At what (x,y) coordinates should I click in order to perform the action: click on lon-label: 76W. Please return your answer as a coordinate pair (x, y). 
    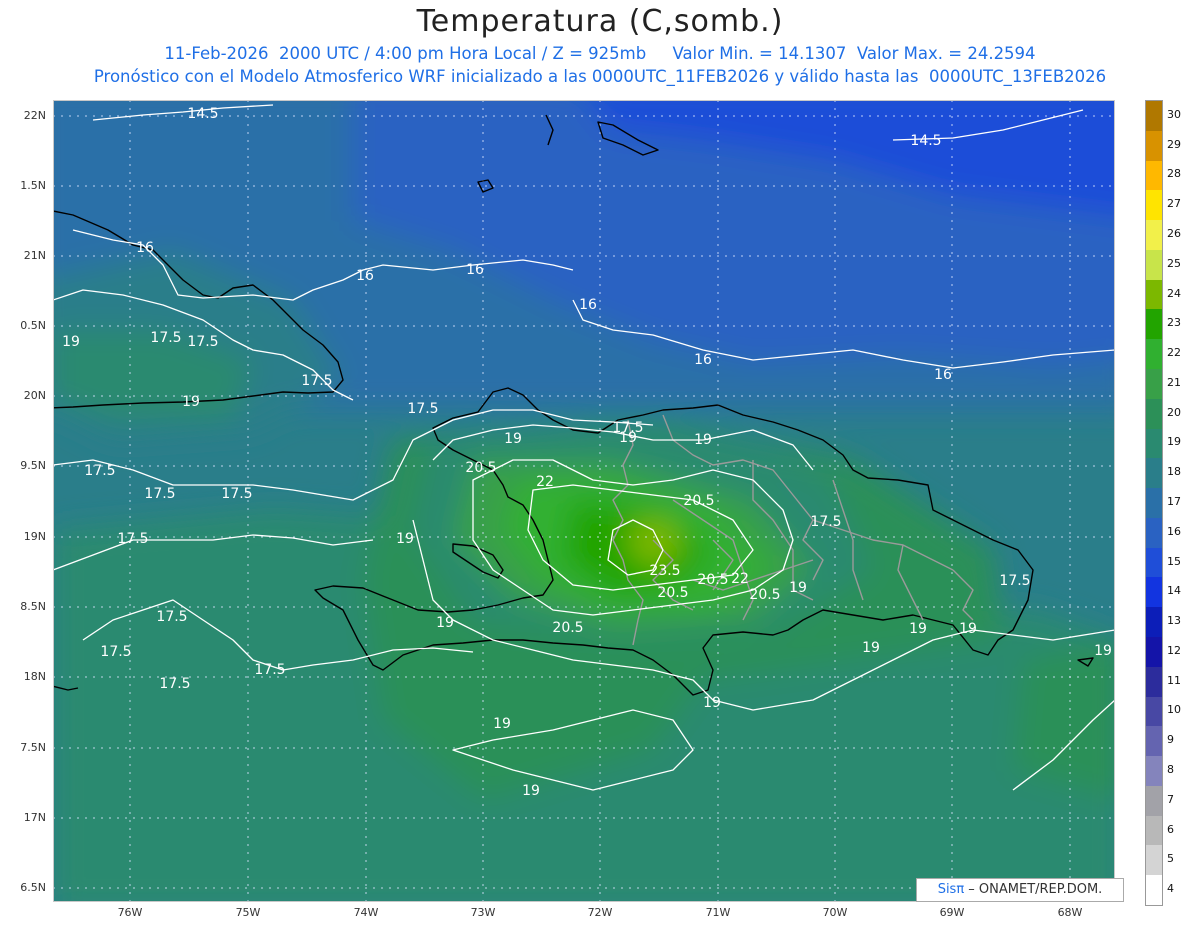
    Looking at the image, I should click on (130, 912).